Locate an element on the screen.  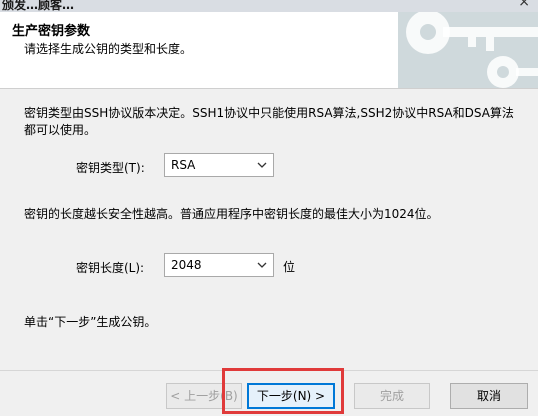
length-note: 密钥的长度越长安全性越高。普通应用程序中密钥长度的最佳大小为1024位。 is located at coordinates (231, 214).